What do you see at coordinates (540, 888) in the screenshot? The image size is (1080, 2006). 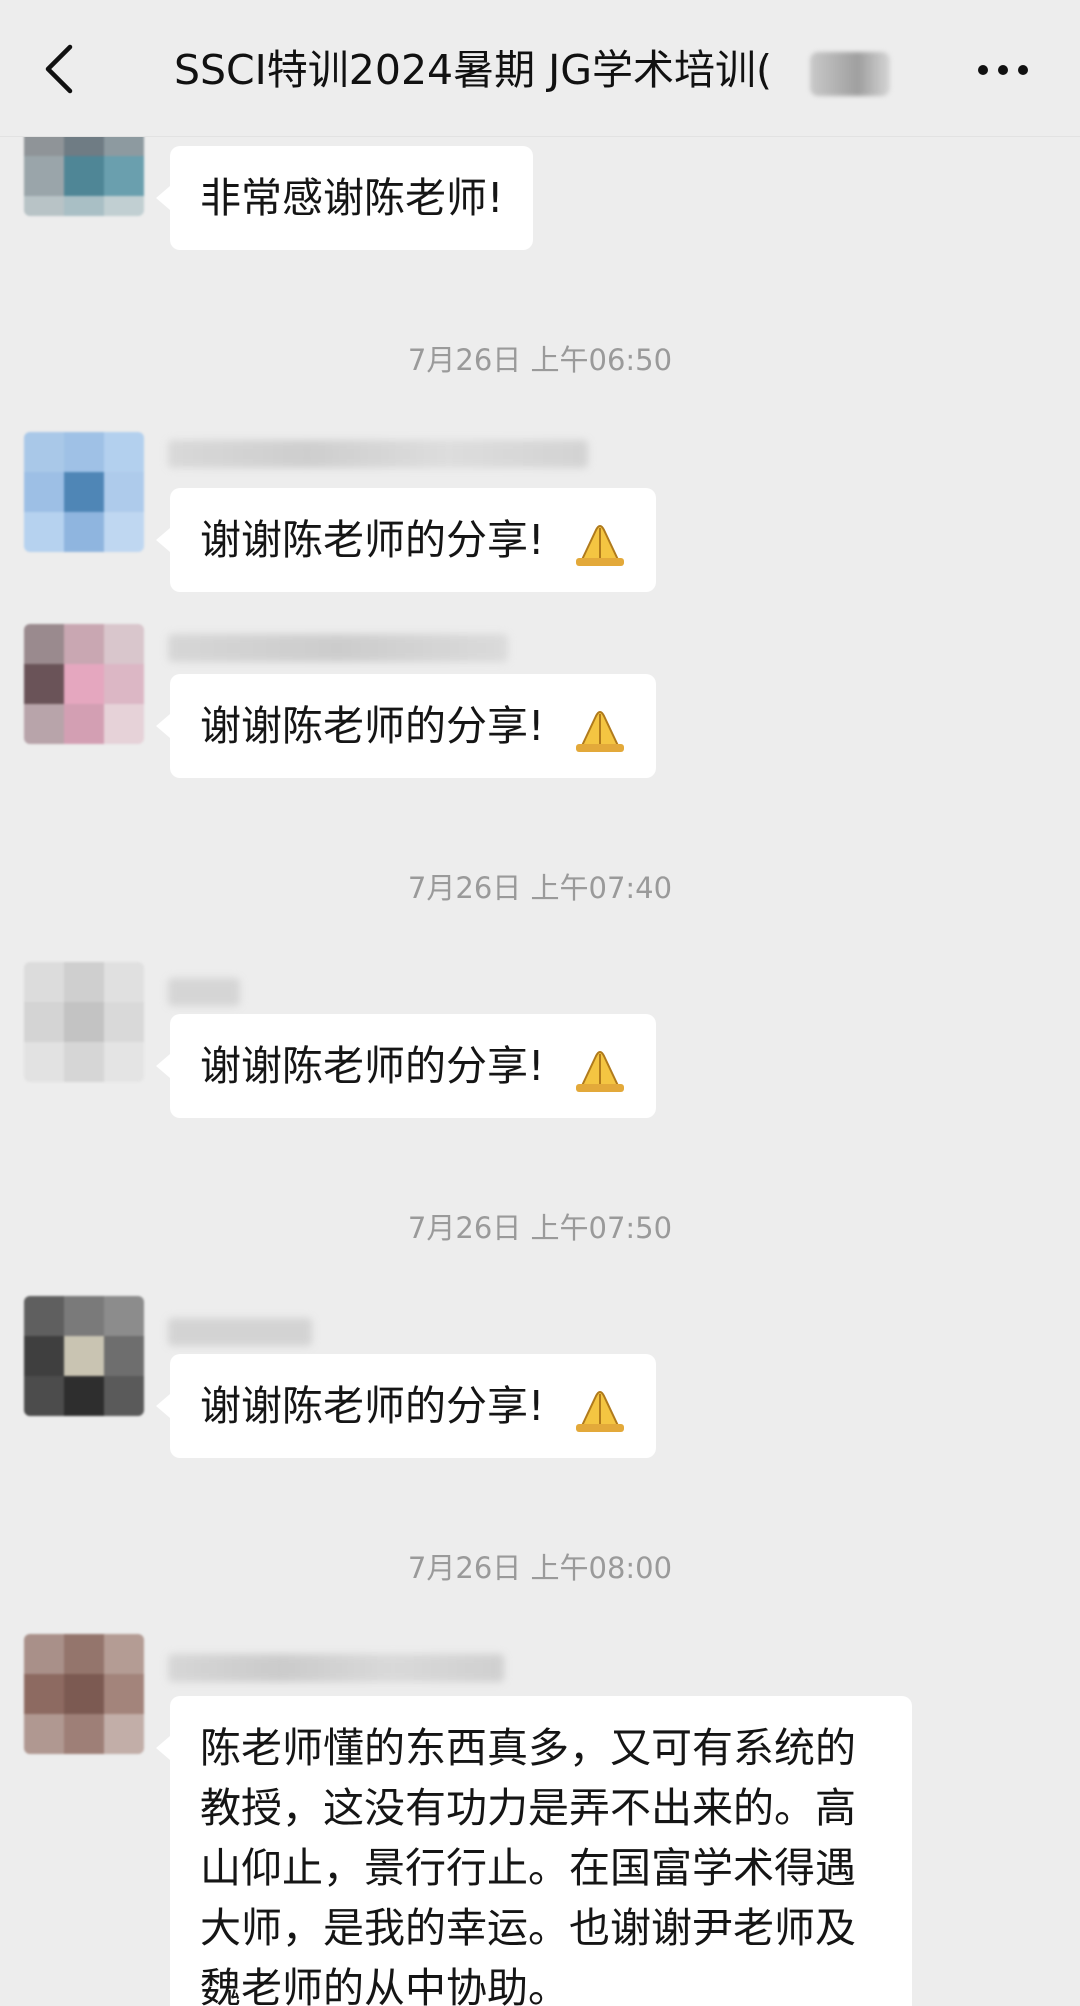 I see `timestamp: 7月26日 上午07:40` at bounding box center [540, 888].